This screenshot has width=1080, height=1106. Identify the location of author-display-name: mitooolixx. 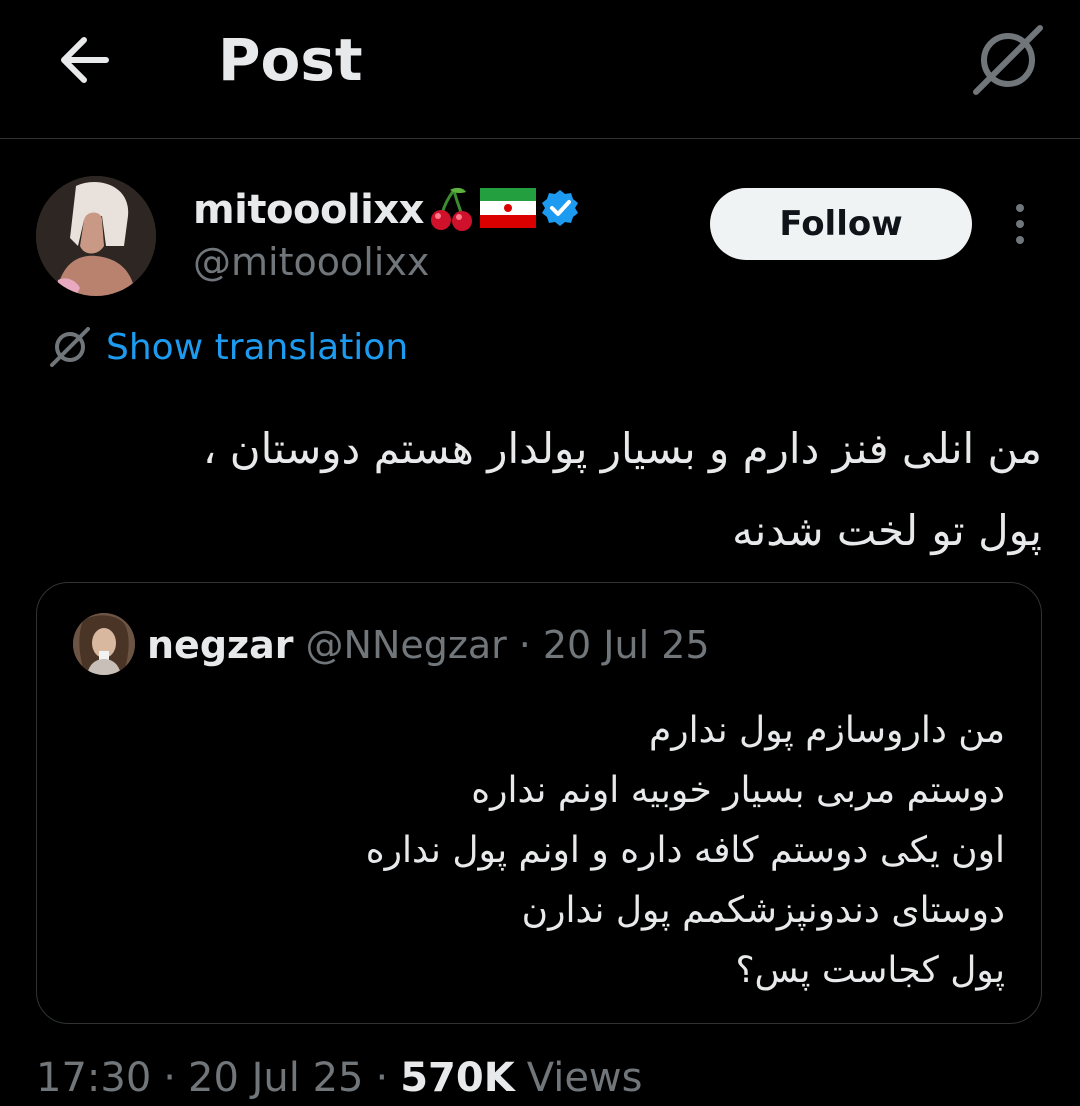
(308, 210).